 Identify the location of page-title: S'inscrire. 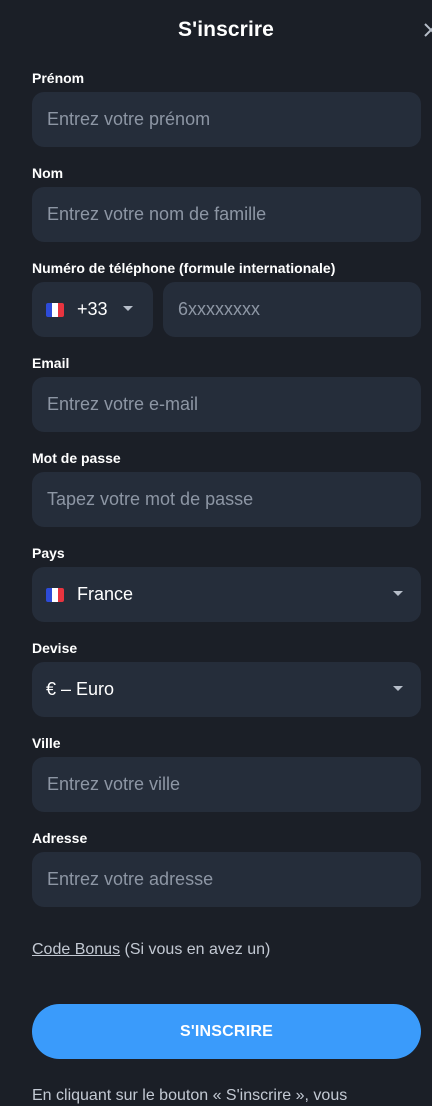
(226, 29).